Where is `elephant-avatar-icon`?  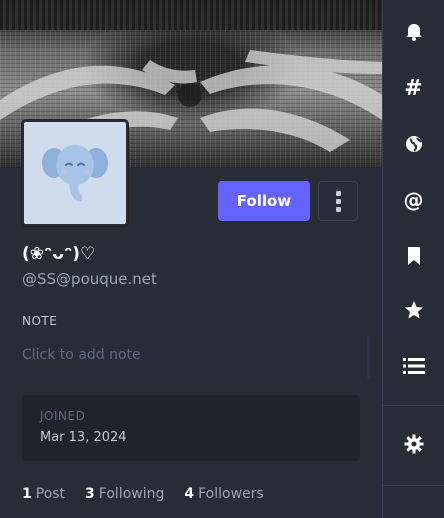
elephant-avatar-icon is located at coordinates (75, 173).